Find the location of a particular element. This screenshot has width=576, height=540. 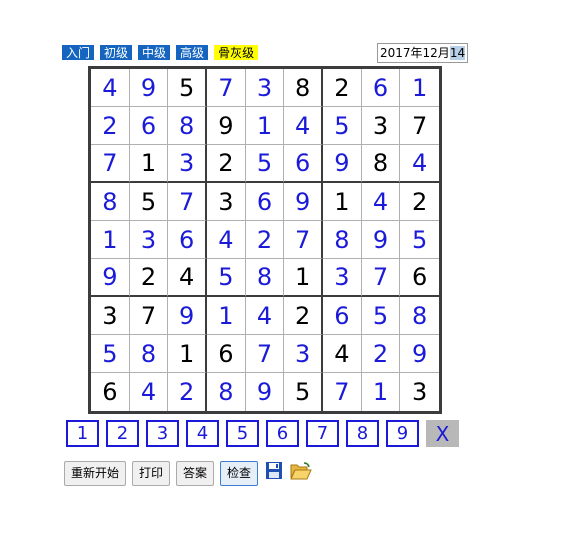

sudoku-cell-r1c8: 6 is located at coordinates (381, 88).